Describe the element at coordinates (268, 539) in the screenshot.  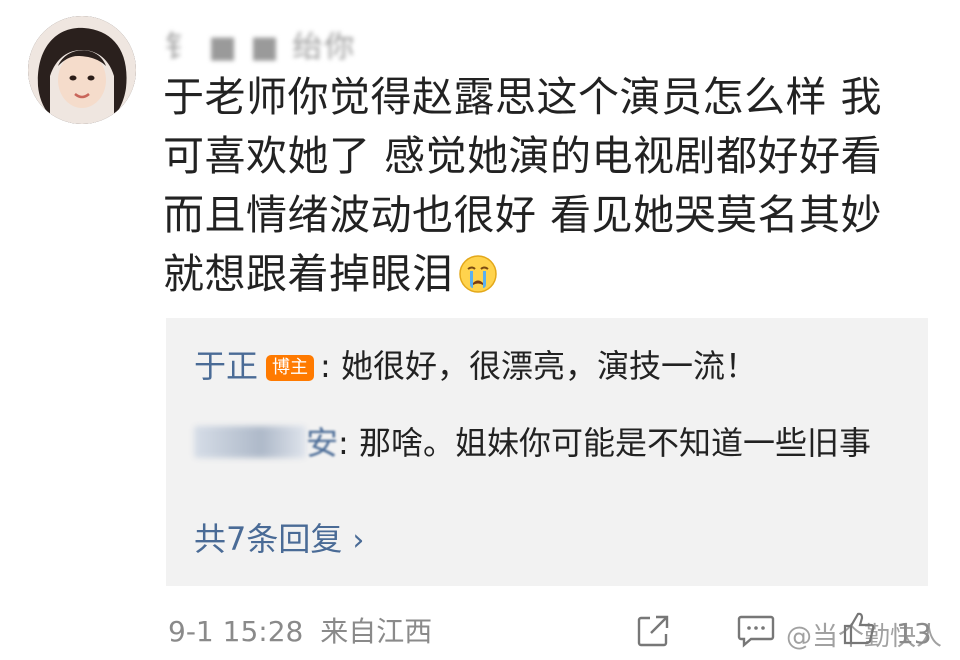
I see `more-replies-label: 共7条回复` at that location.